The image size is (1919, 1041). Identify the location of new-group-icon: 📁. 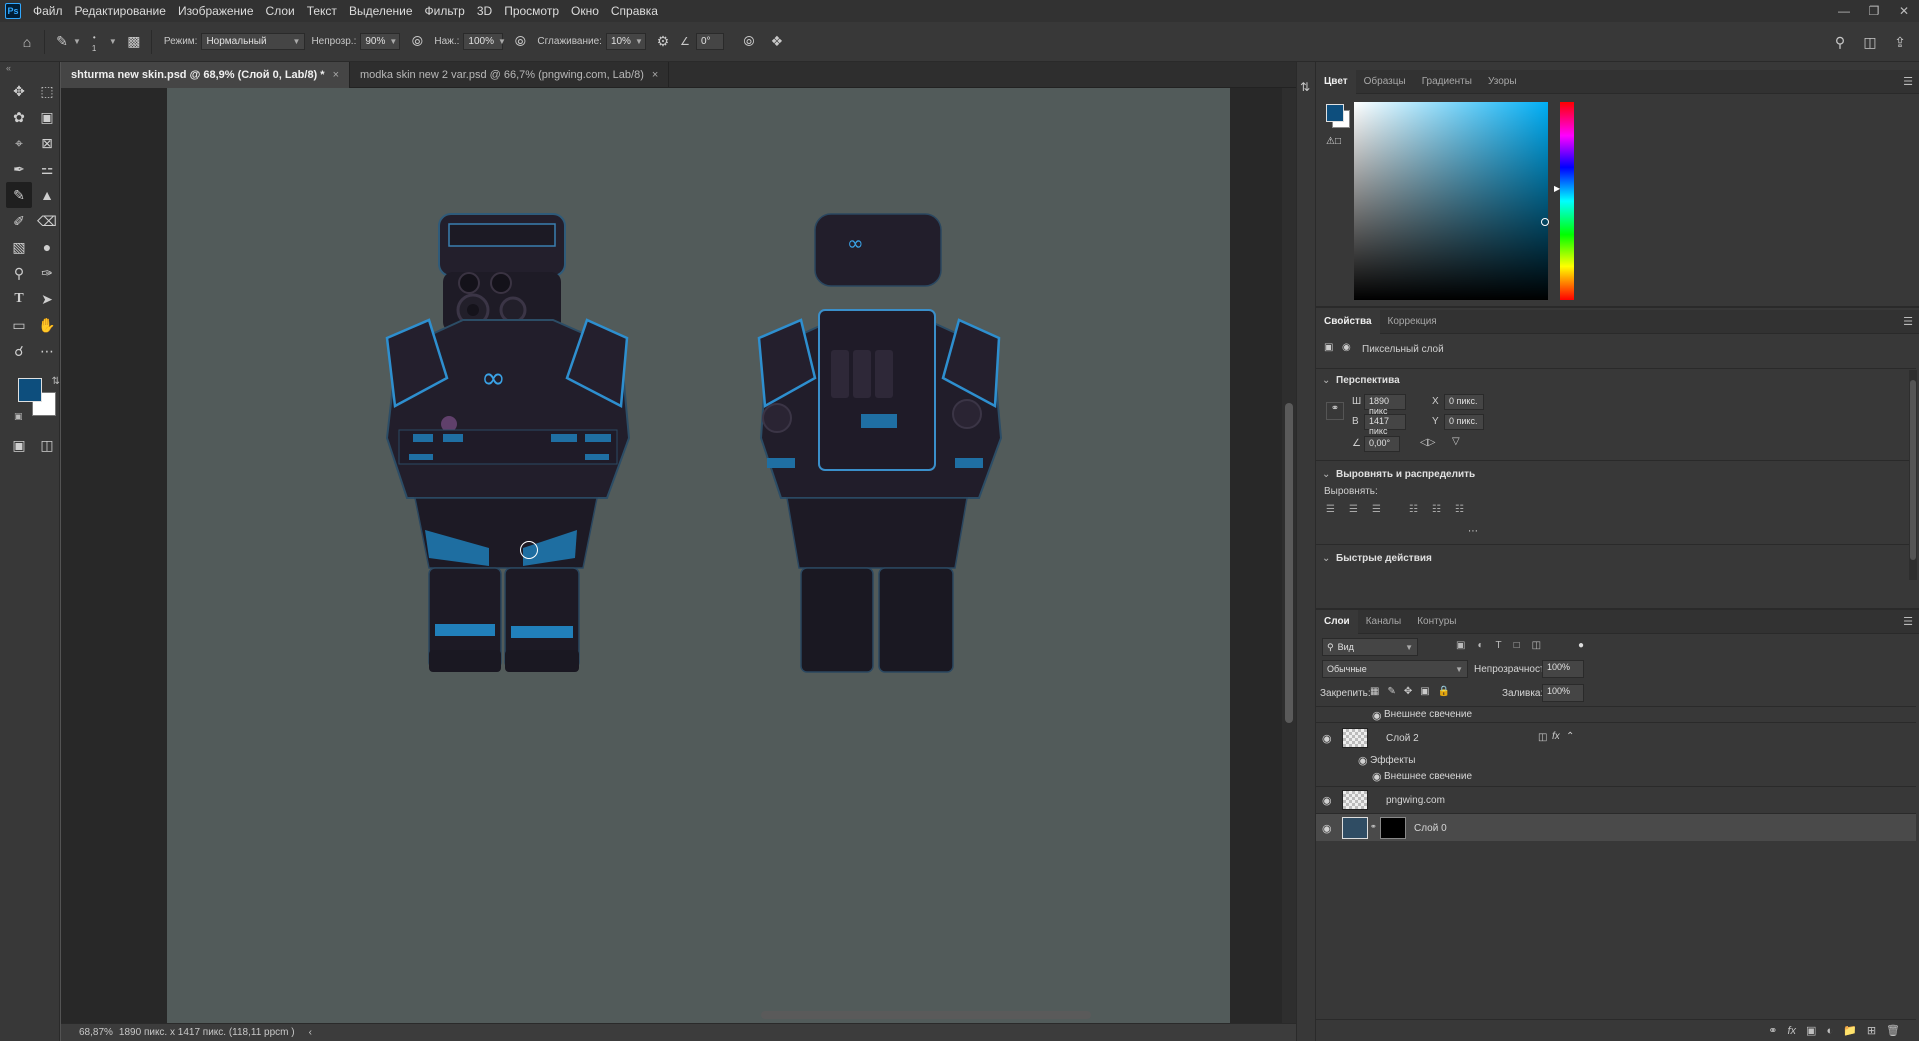
(1850, 1030).